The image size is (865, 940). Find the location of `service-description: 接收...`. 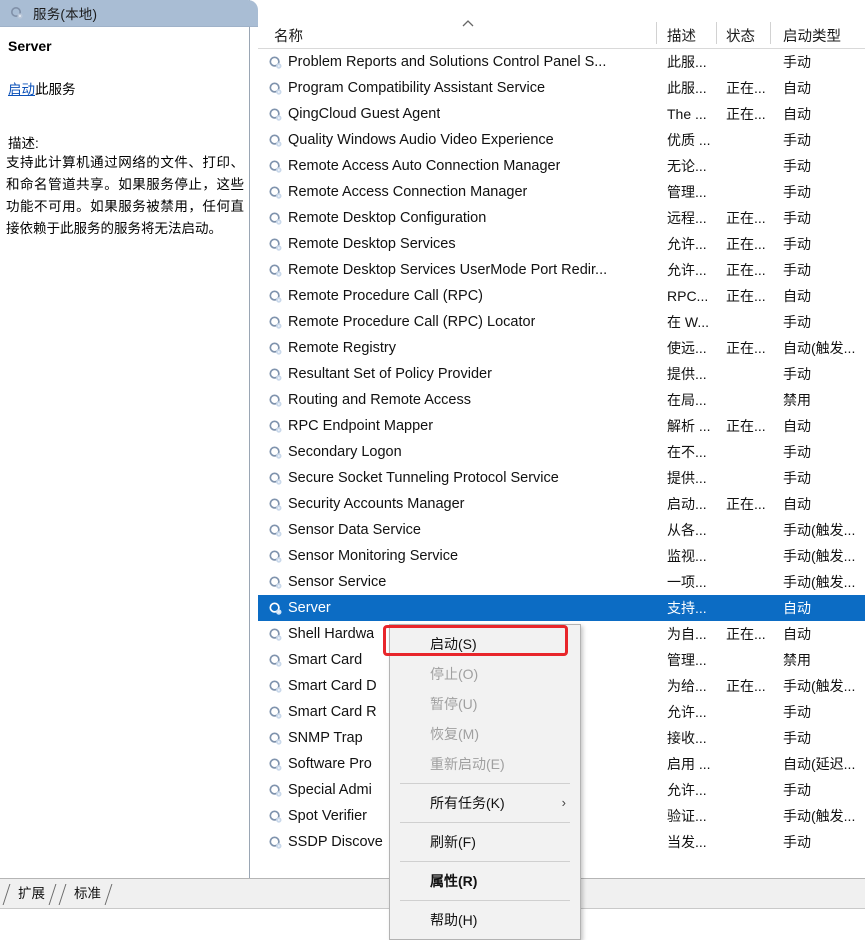

service-description: 接收... is located at coordinates (687, 738).